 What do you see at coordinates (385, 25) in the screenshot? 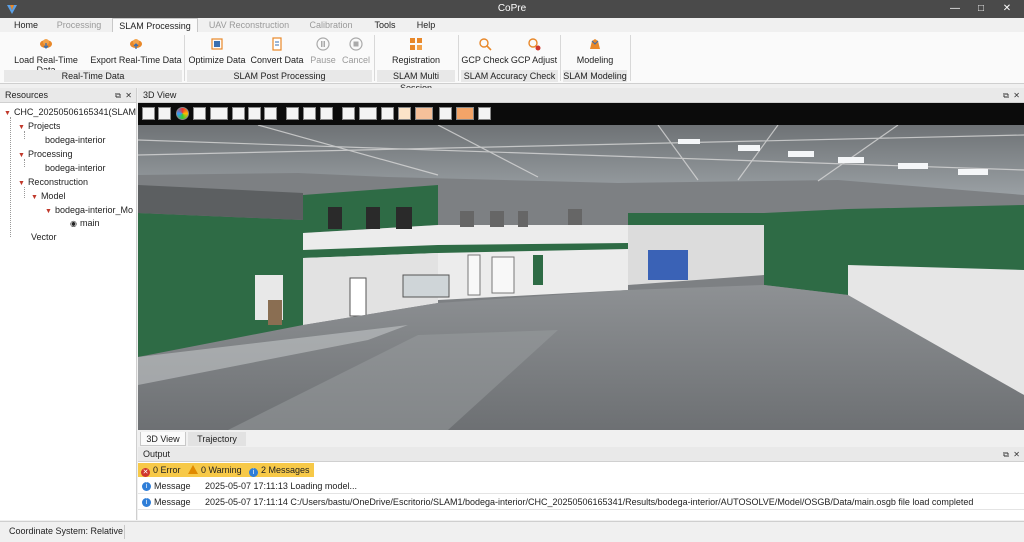
I see `tab-tools: Tools` at bounding box center [385, 25].